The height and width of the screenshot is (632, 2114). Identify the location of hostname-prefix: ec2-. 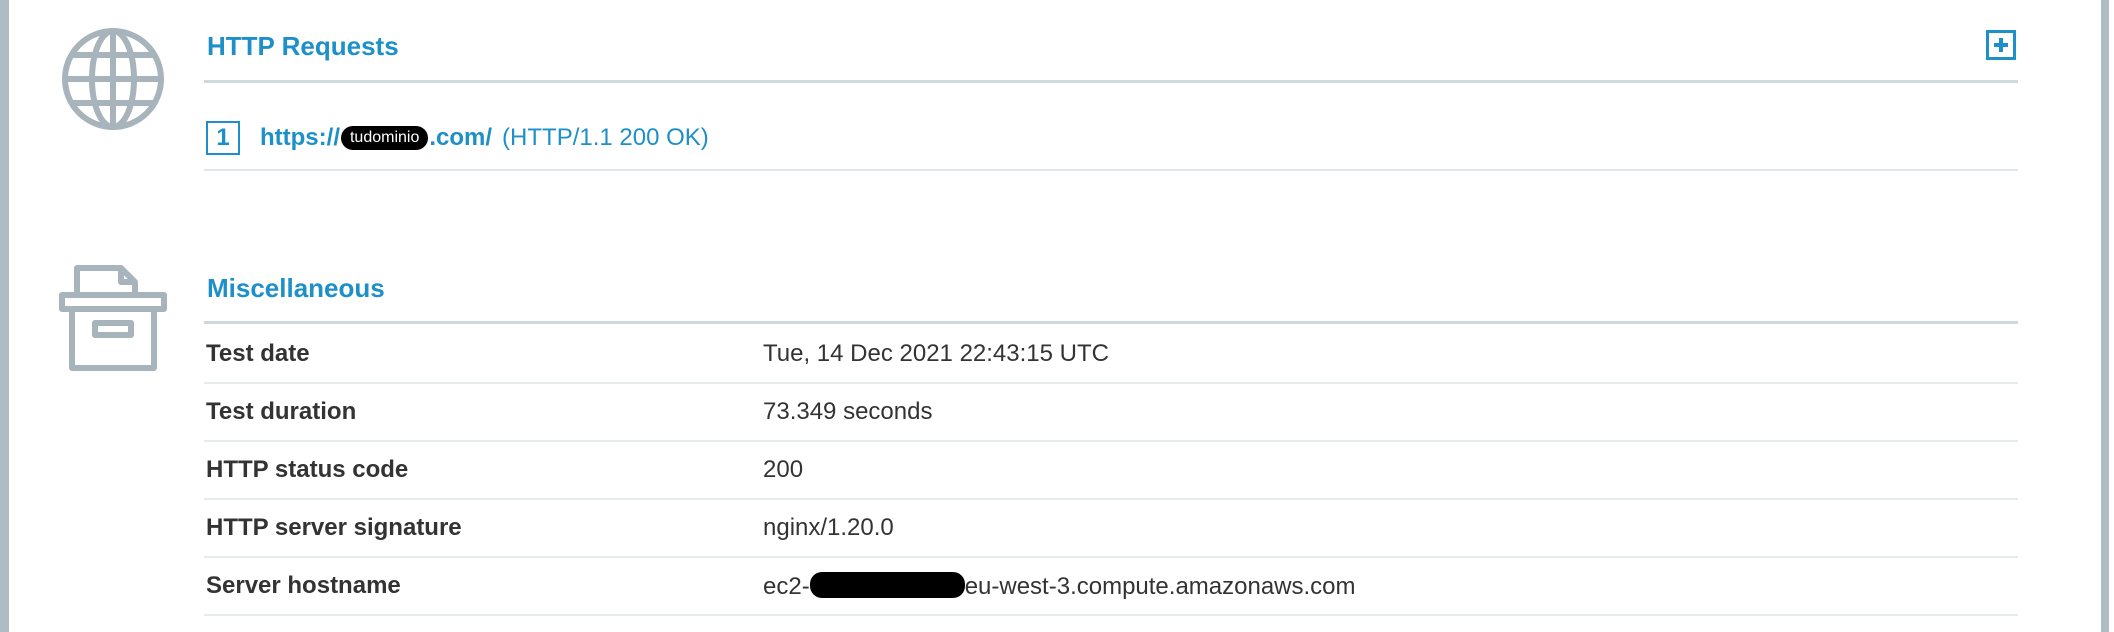
(786, 586).